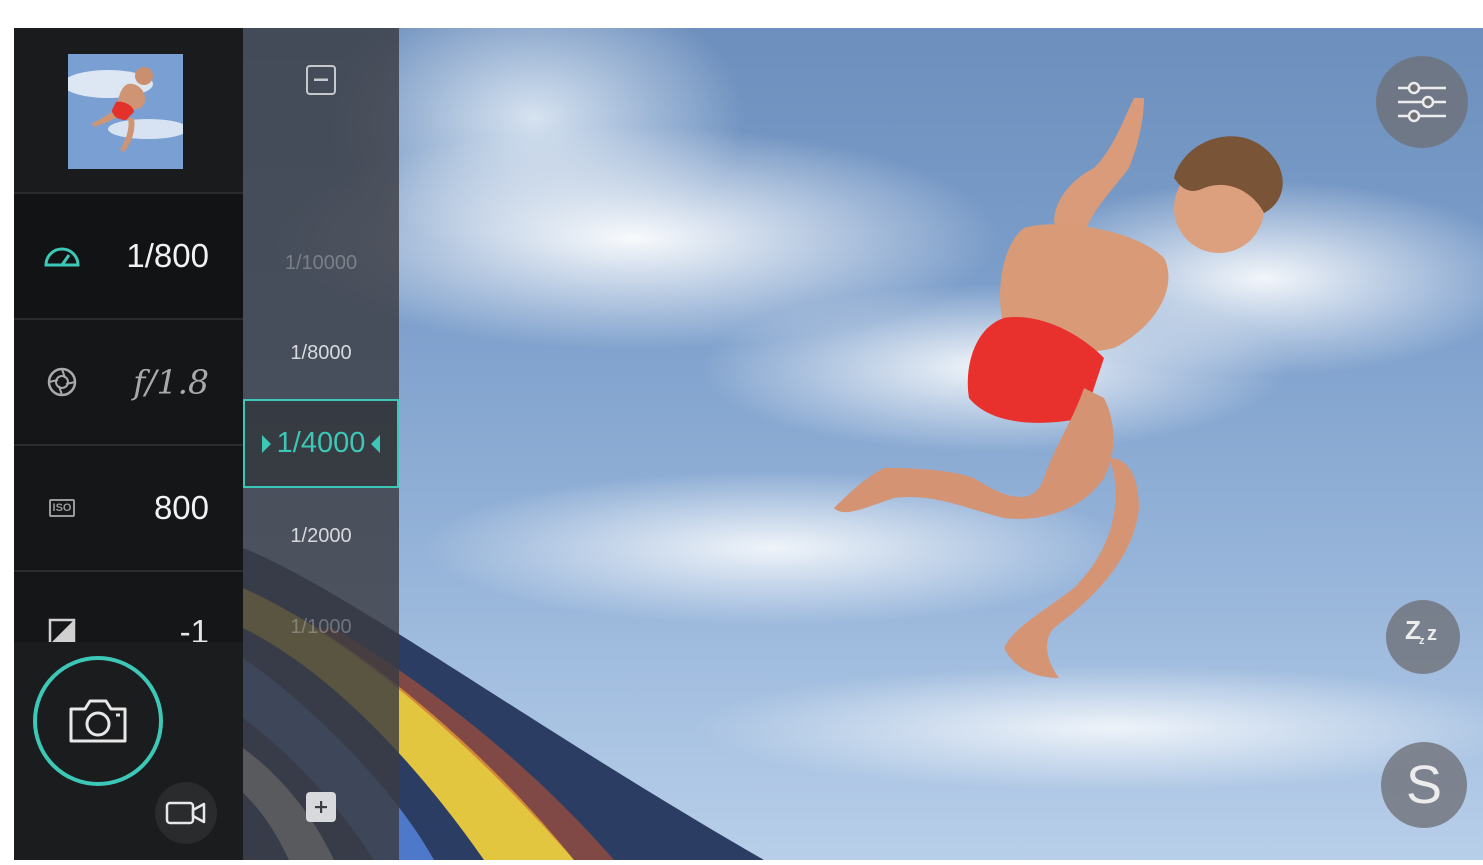 Image resolution: width=1483 pixels, height=865 pixels. I want to click on thumbnail-image, so click(125, 111).